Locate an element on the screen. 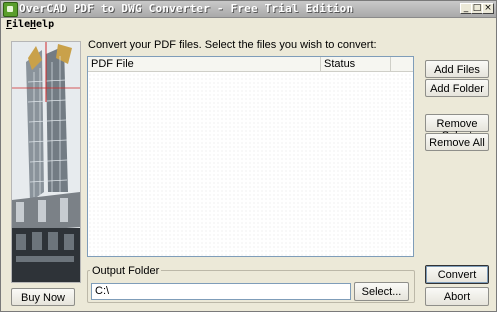 The image size is (497, 312). menu-bar: File Help is located at coordinates (248, 25).